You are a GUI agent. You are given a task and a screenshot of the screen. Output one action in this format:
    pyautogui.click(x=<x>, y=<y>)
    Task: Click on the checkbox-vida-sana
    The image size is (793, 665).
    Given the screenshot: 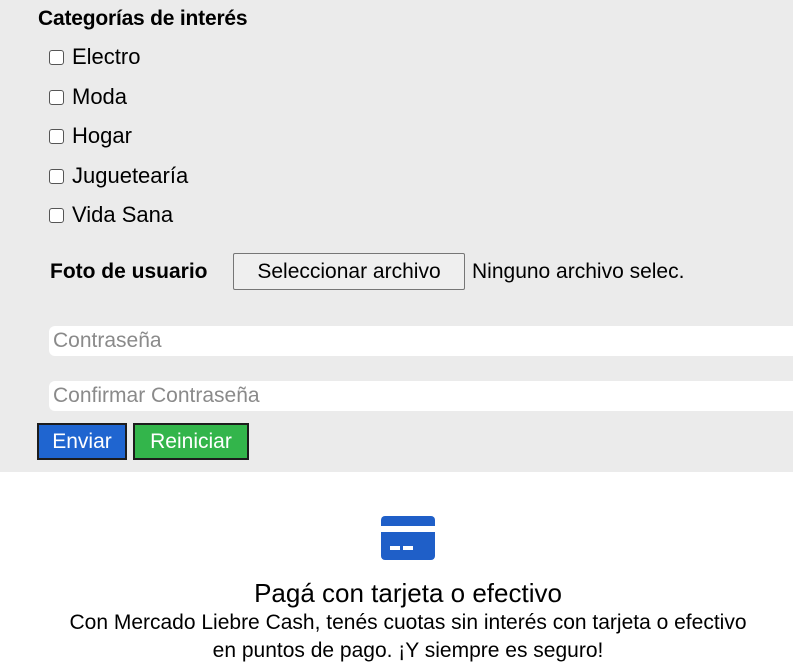 What is the action you would take?
    pyautogui.click(x=56, y=215)
    